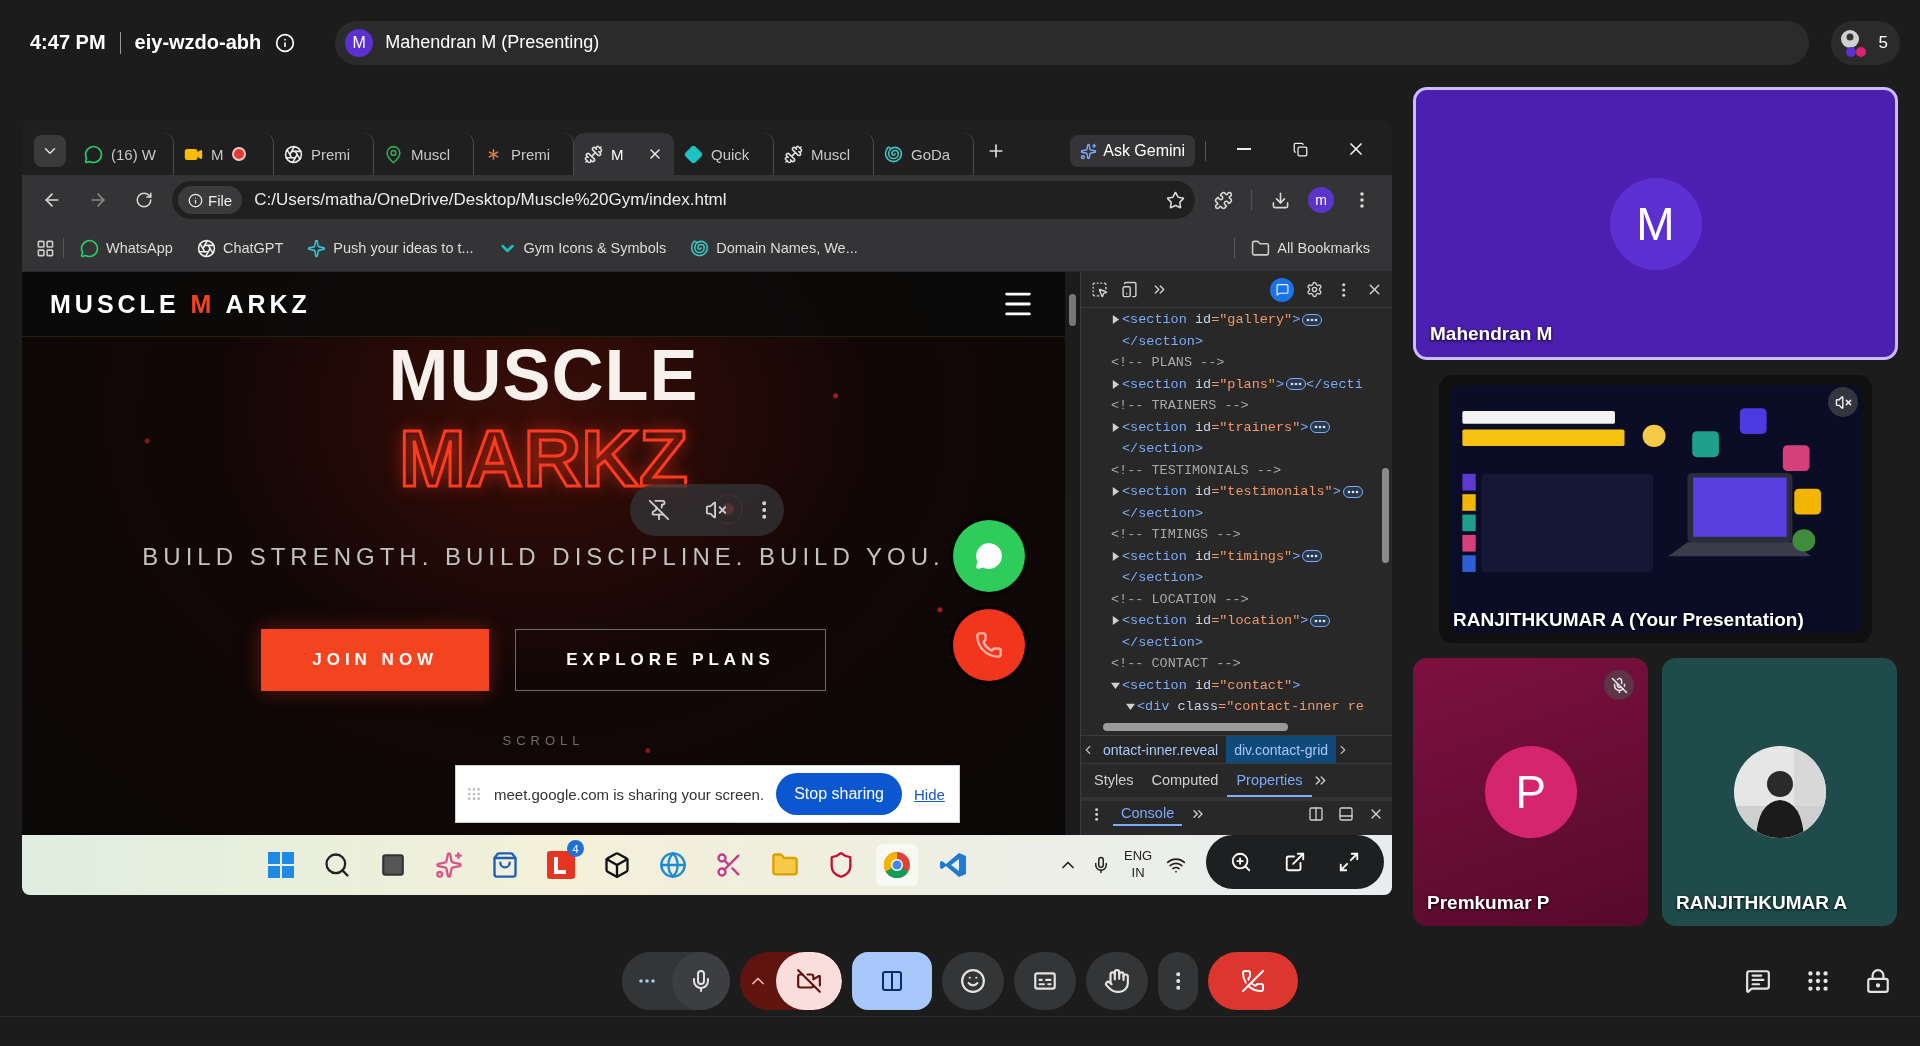 This screenshot has width=1920, height=1046. What do you see at coordinates (1176, 664) in the screenshot?
I see `code-comment: <!-- CONTACT -->` at bounding box center [1176, 664].